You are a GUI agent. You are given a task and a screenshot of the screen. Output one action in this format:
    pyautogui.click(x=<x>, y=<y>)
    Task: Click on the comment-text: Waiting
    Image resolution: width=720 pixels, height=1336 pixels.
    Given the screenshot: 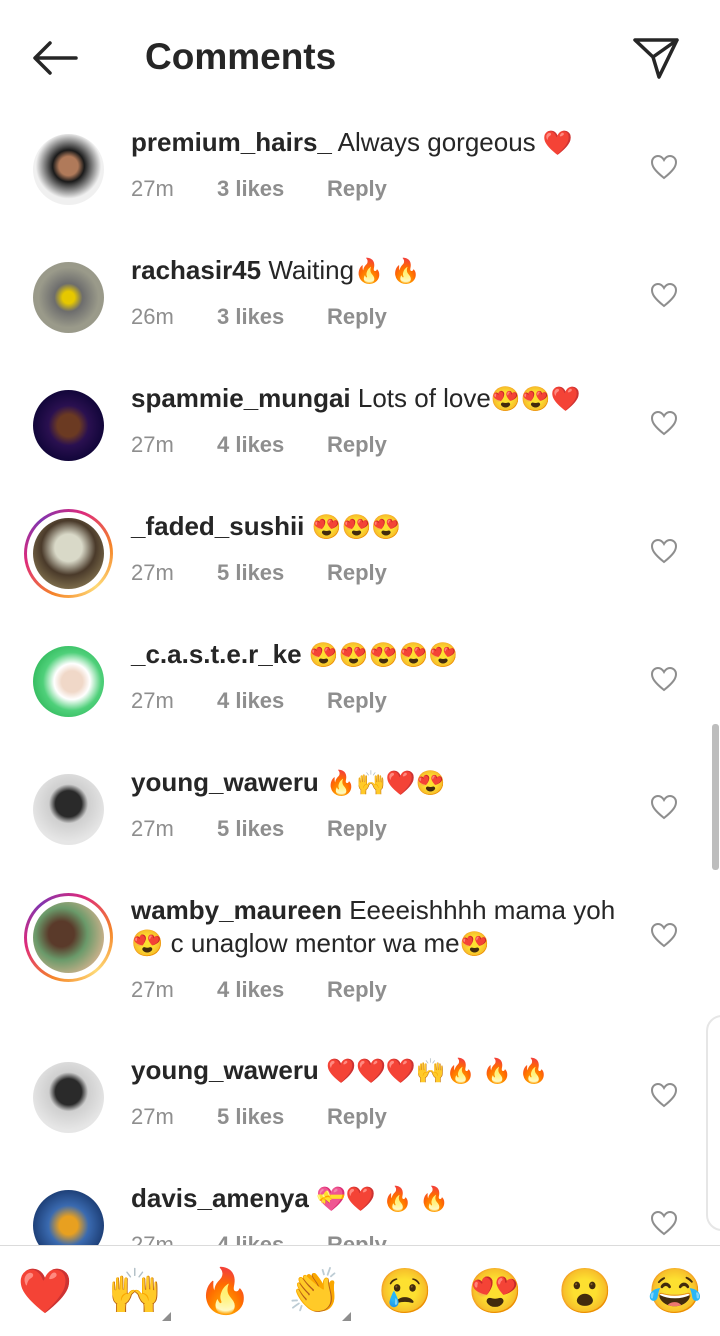 What is the action you would take?
    pyautogui.click(x=308, y=270)
    